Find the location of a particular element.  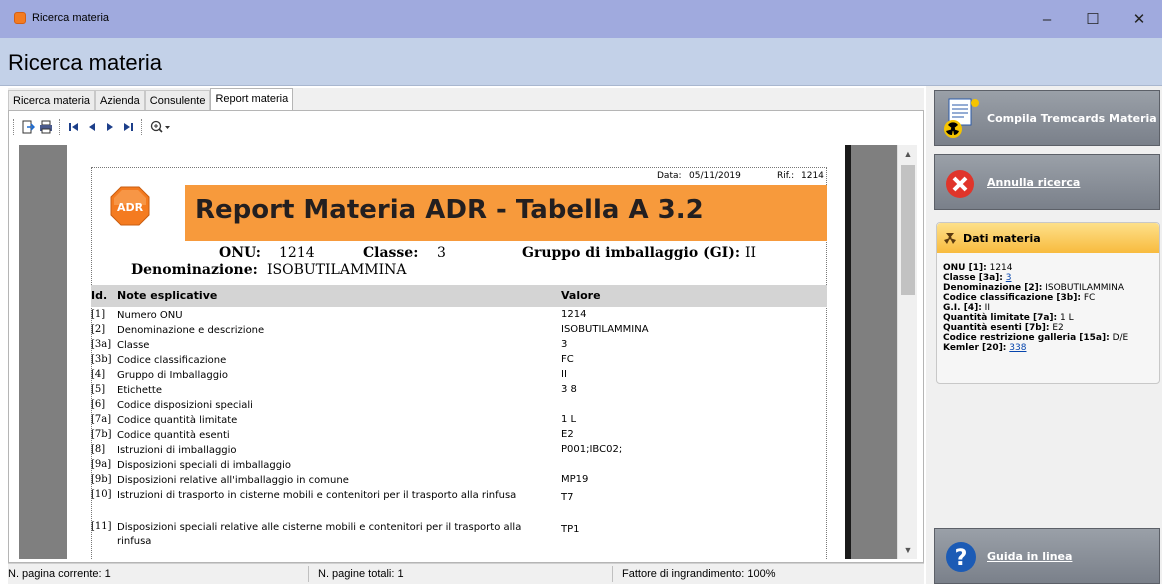

classe-label: Classe: is located at coordinates (391, 253).